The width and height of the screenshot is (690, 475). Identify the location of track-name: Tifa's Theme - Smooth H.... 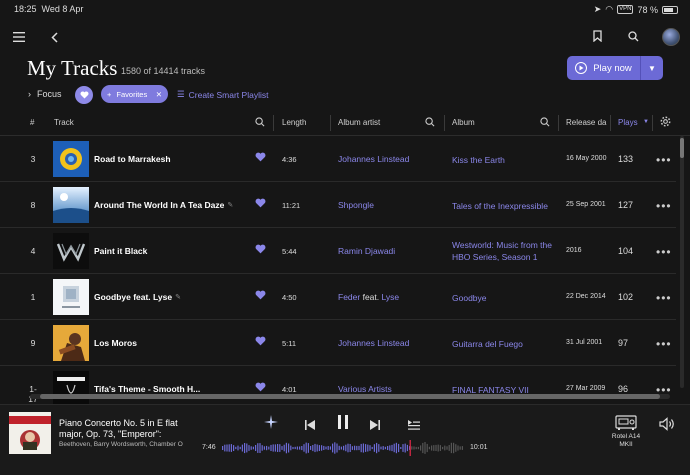
(147, 389).